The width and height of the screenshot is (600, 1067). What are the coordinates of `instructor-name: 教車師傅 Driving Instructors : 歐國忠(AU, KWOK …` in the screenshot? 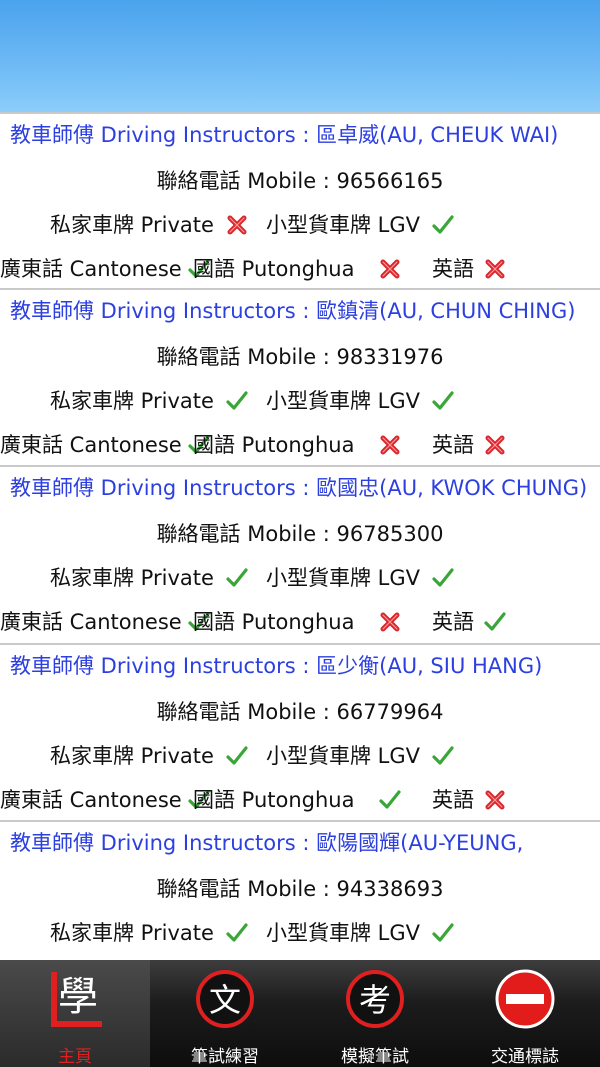 It's located at (298, 488).